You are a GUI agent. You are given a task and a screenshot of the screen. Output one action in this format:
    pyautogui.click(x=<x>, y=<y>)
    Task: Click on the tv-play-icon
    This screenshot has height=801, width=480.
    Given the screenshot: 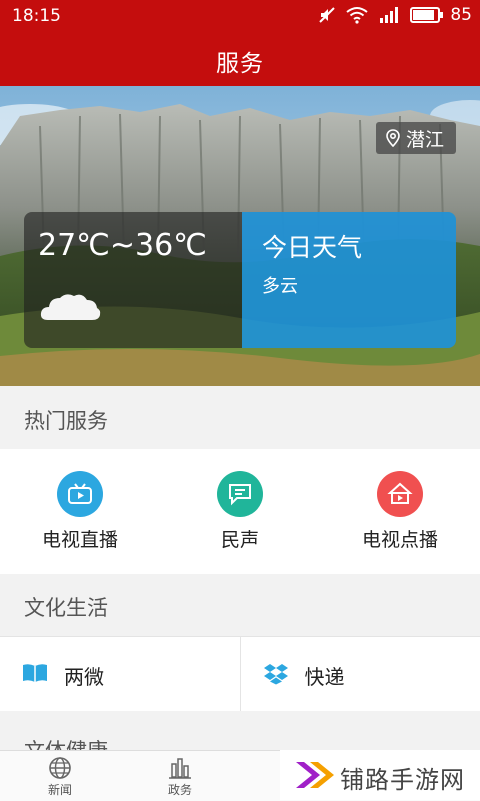 What is the action you would take?
    pyautogui.click(x=80, y=494)
    